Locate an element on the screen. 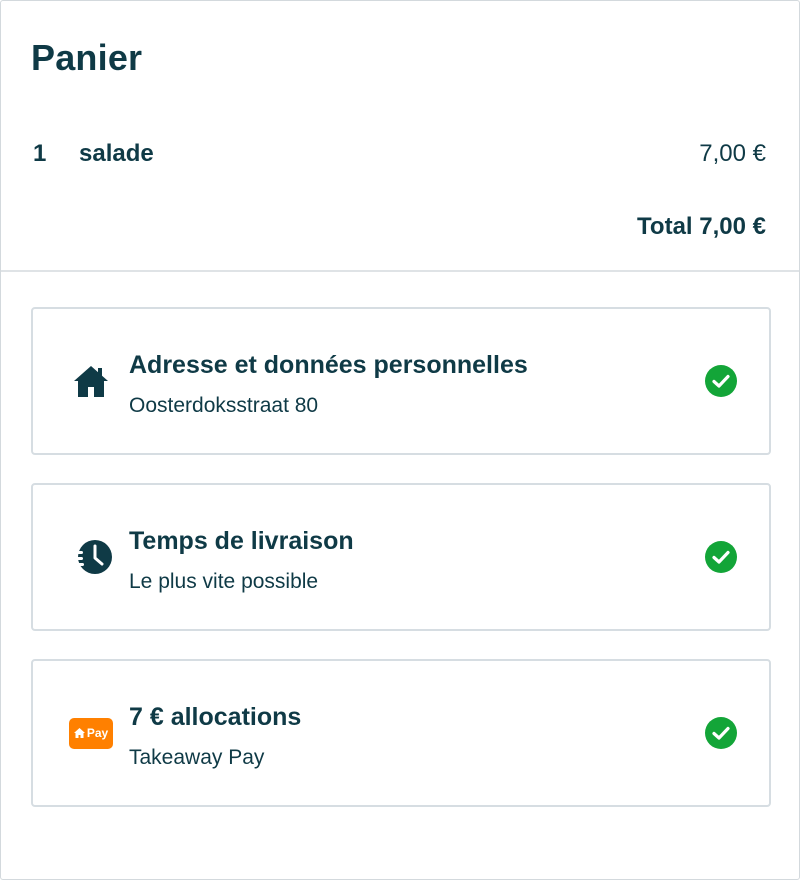  basket-item-name: salade is located at coordinates (116, 153).